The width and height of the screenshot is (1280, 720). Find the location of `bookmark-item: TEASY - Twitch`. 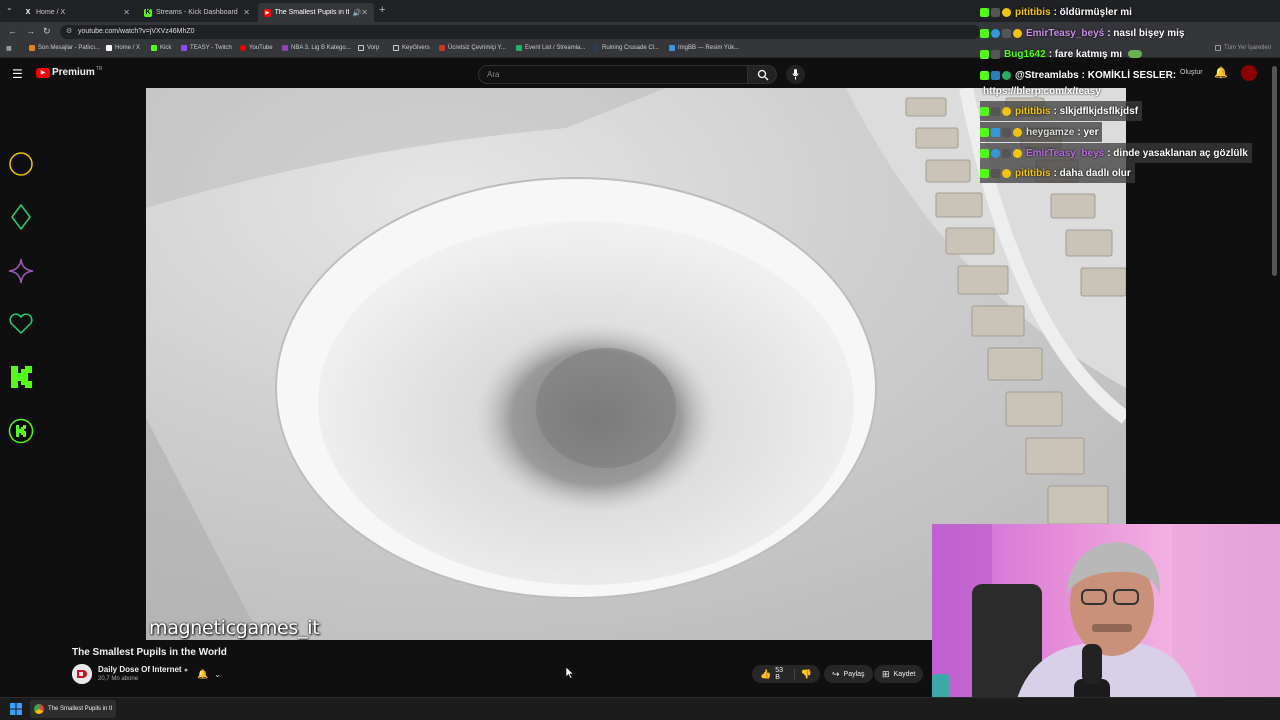

bookmark-item: TEASY - Twitch is located at coordinates (206, 48).